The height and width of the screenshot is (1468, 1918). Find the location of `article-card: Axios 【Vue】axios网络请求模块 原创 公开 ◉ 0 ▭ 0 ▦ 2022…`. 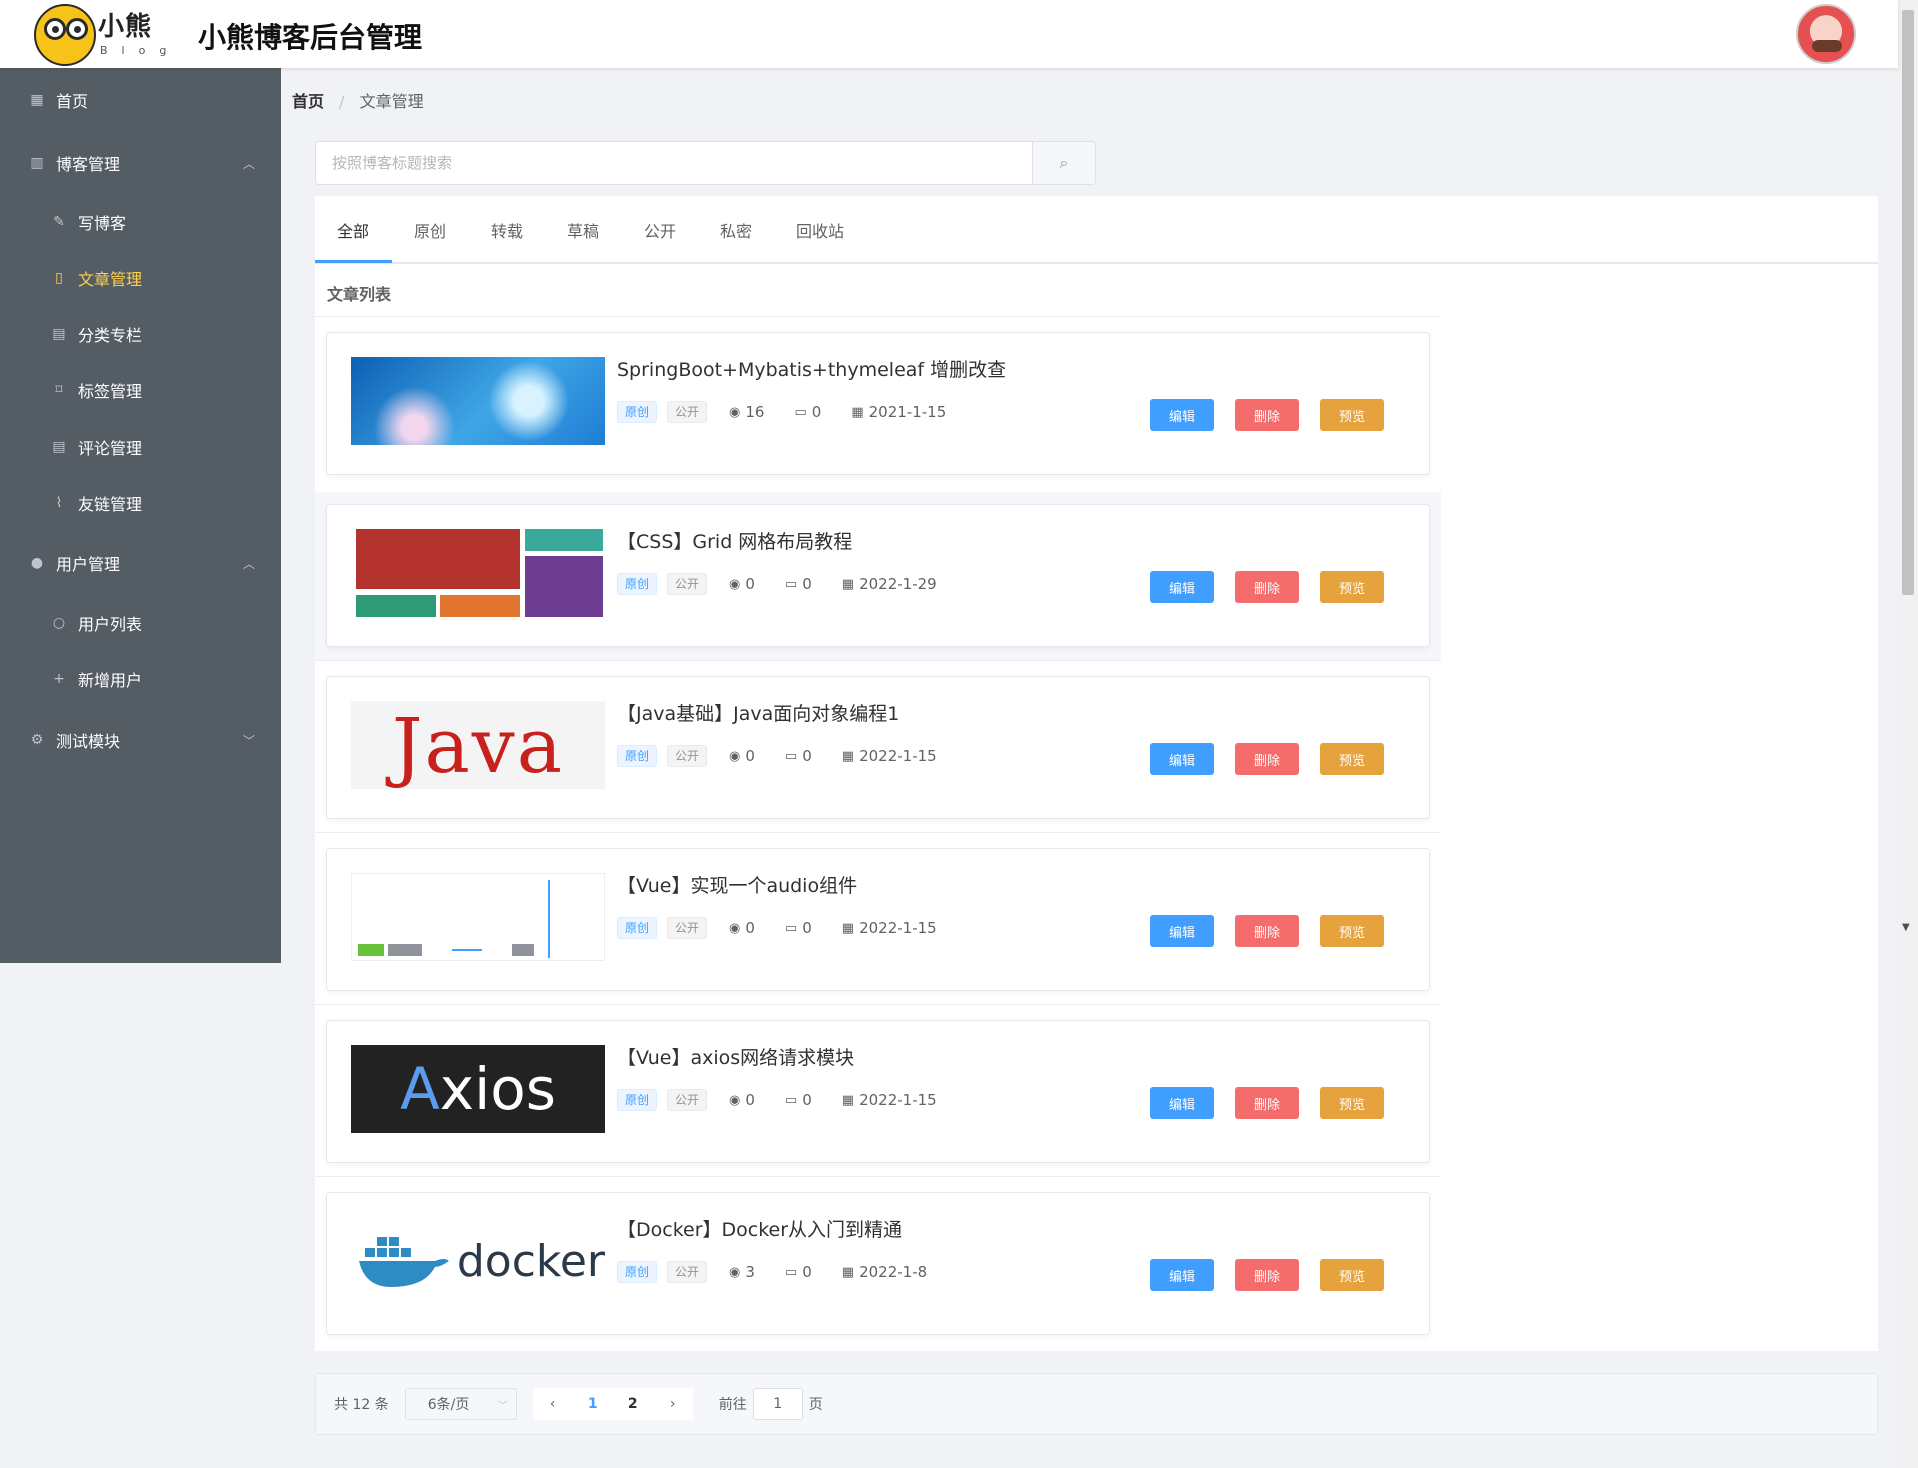

article-card: Axios 【Vue】axios网络请求模块 原创 公开 ◉ 0 ▭ 0 ▦ 2022… is located at coordinates (878, 1091).